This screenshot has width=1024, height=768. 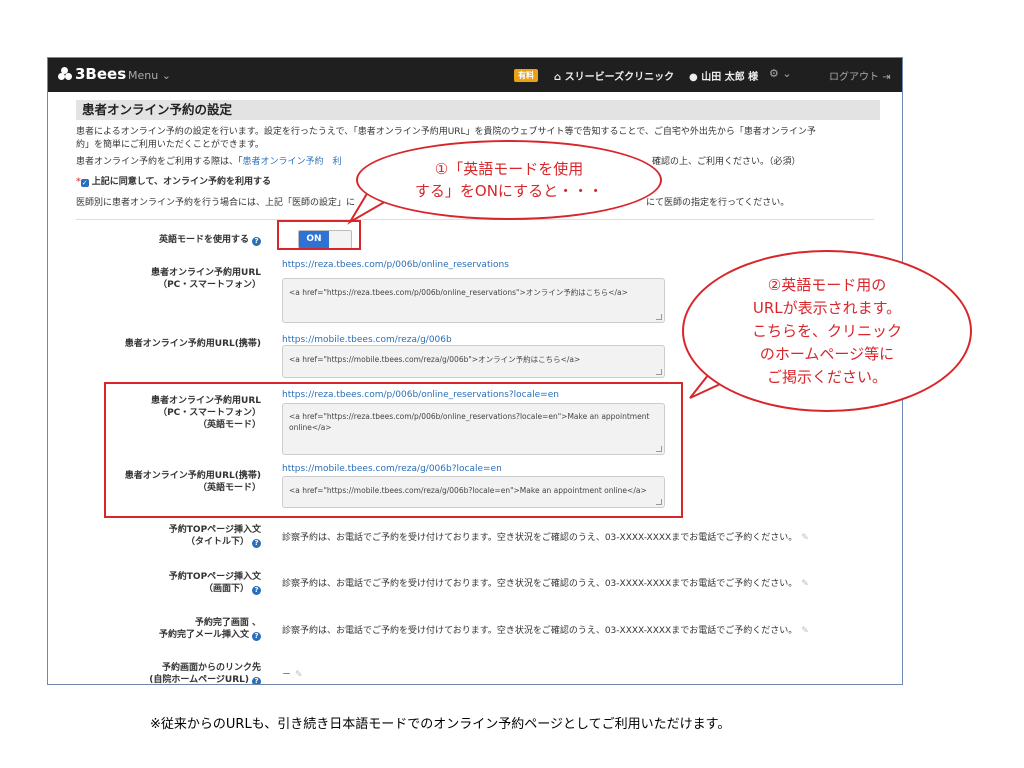 What do you see at coordinates (854, 77) in the screenshot?
I see `logout-label: ログアウト` at bounding box center [854, 77].